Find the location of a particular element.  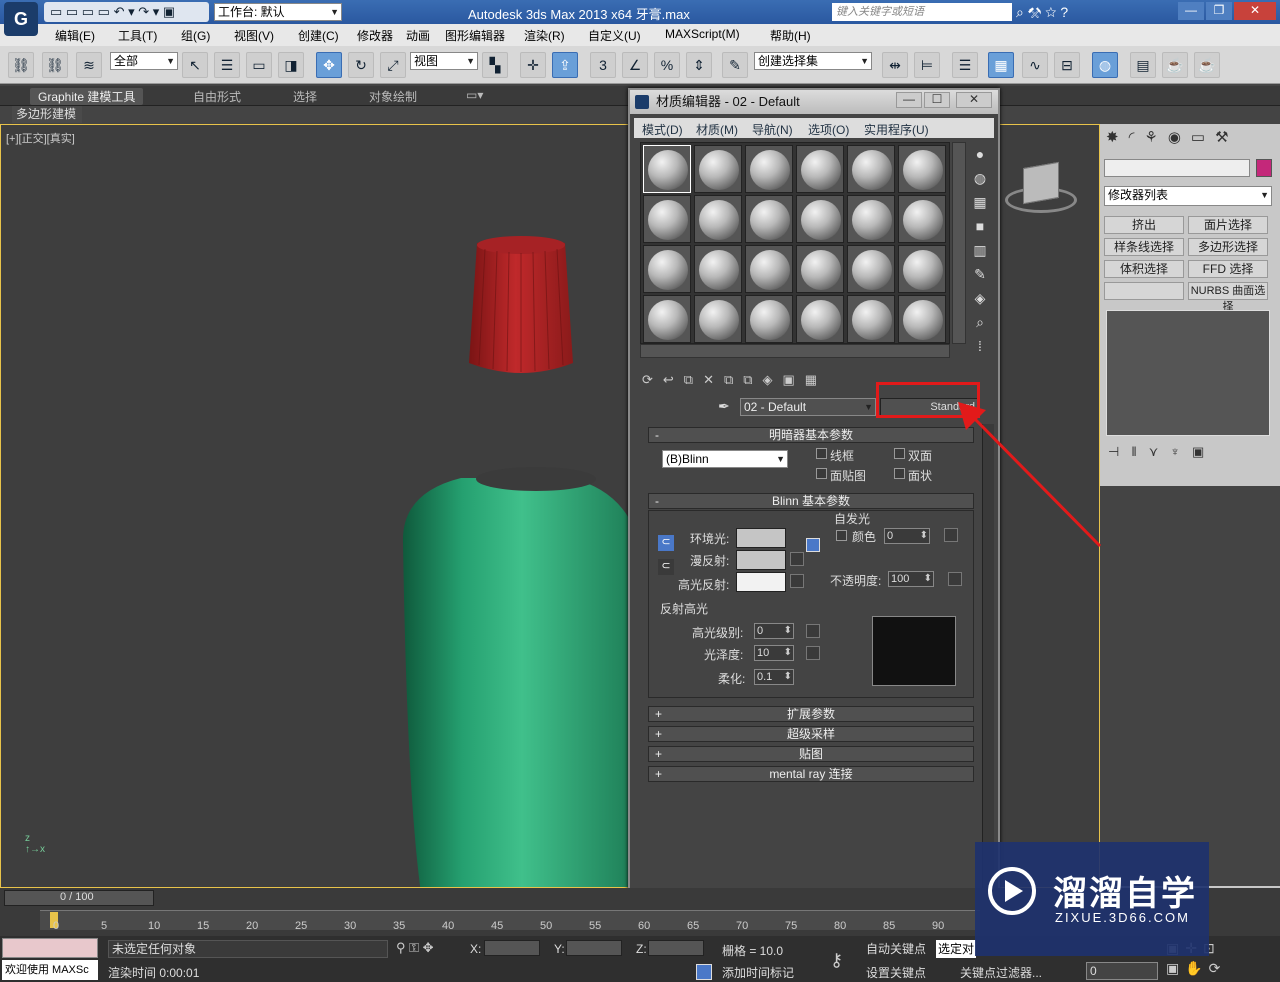

nurbs-select-button: NURBS 曲面选择 is located at coordinates (1228, 297).